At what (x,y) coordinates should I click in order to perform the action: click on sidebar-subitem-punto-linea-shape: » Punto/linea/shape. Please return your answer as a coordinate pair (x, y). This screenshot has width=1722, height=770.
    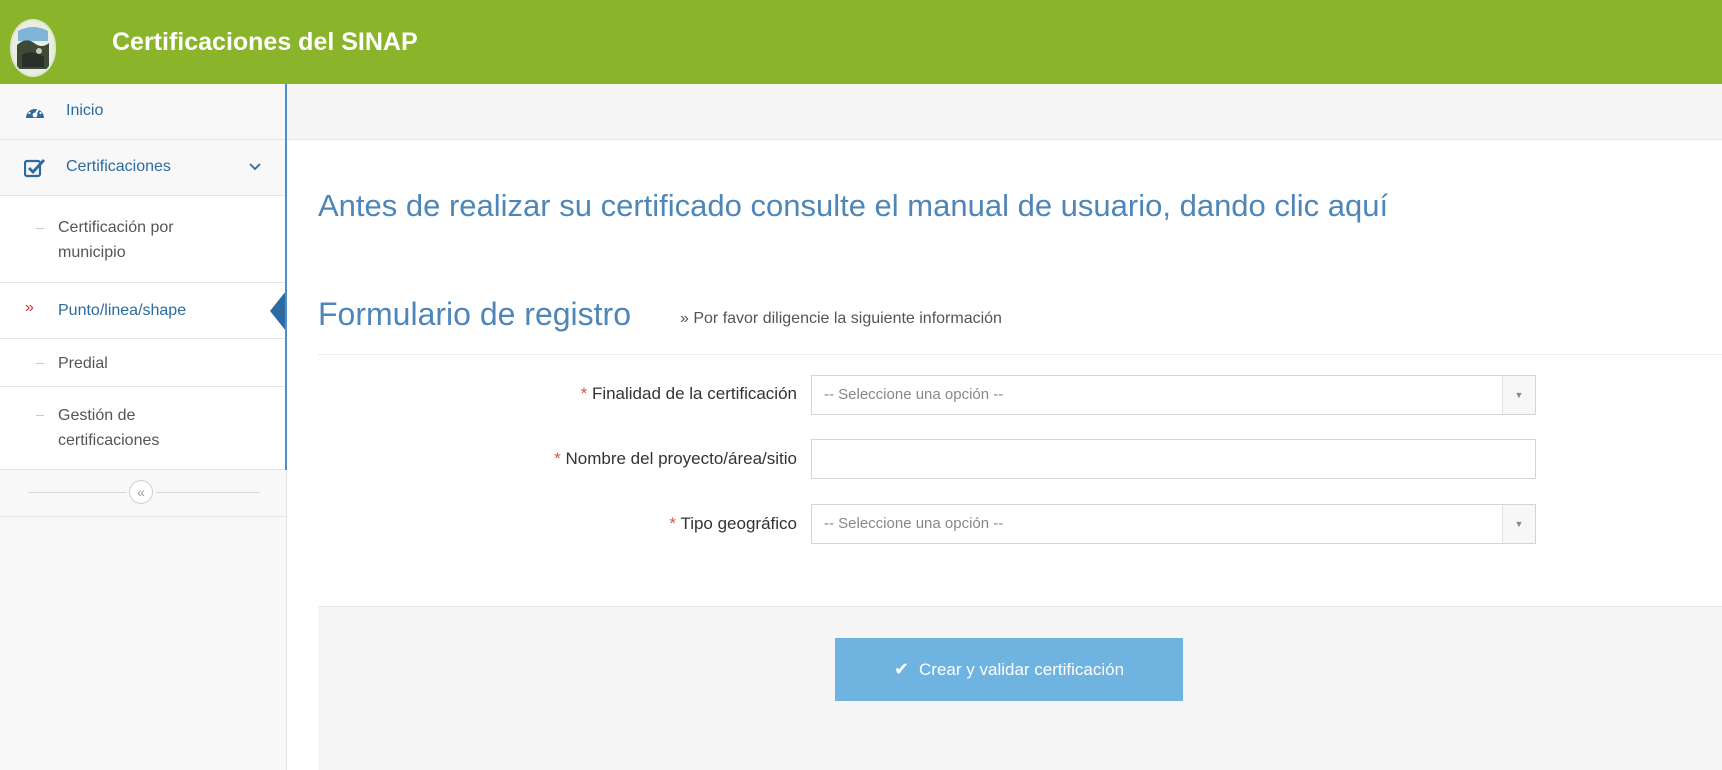
    Looking at the image, I should click on (143, 311).